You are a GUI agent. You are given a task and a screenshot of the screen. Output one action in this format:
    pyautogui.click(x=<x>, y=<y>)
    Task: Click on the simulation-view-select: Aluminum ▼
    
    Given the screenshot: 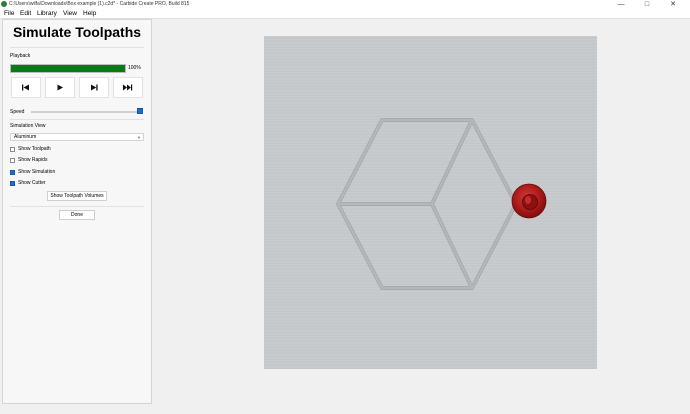 What is the action you would take?
    pyautogui.click(x=77, y=137)
    